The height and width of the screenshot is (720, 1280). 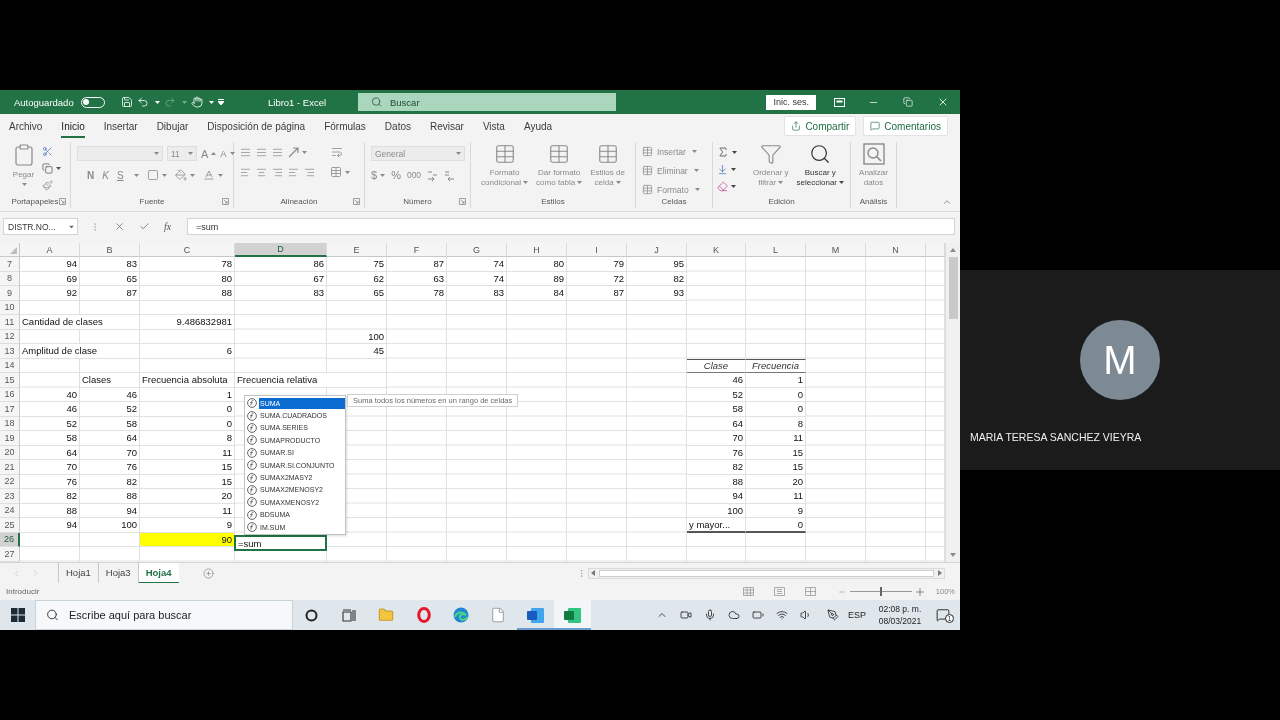 I want to click on pen-icon, so click(x=833, y=615).